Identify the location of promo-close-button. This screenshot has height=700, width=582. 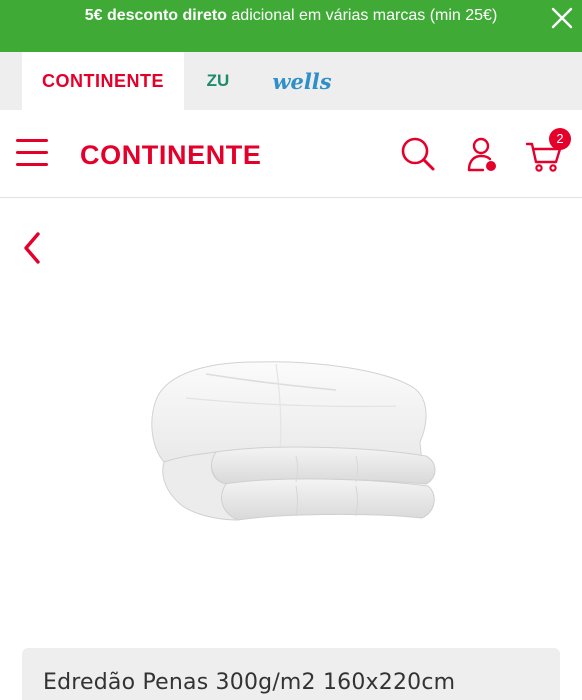
(562, 18).